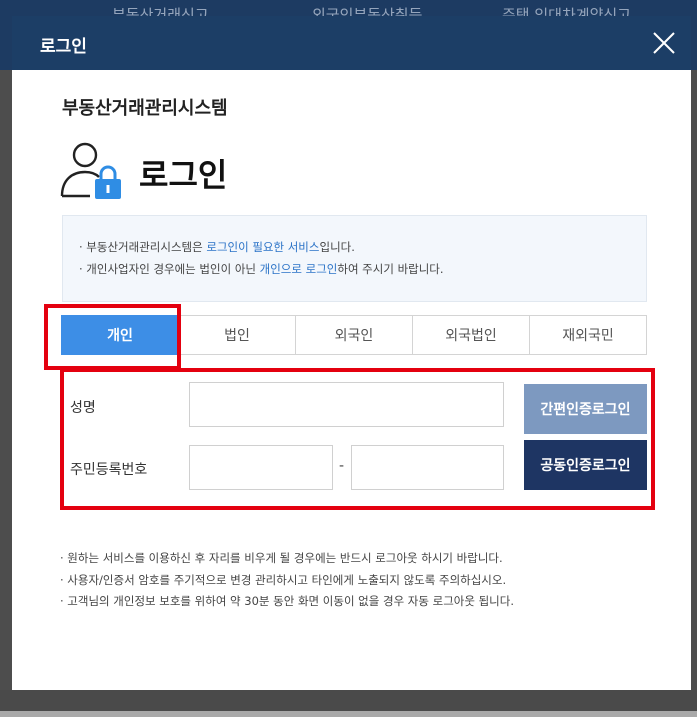  What do you see at coordinates (169, 269) in the screenshot?
I see `notice-text: · 개인사업자인 경우에는 법인이 아닌` at bounding box center [169, 269].